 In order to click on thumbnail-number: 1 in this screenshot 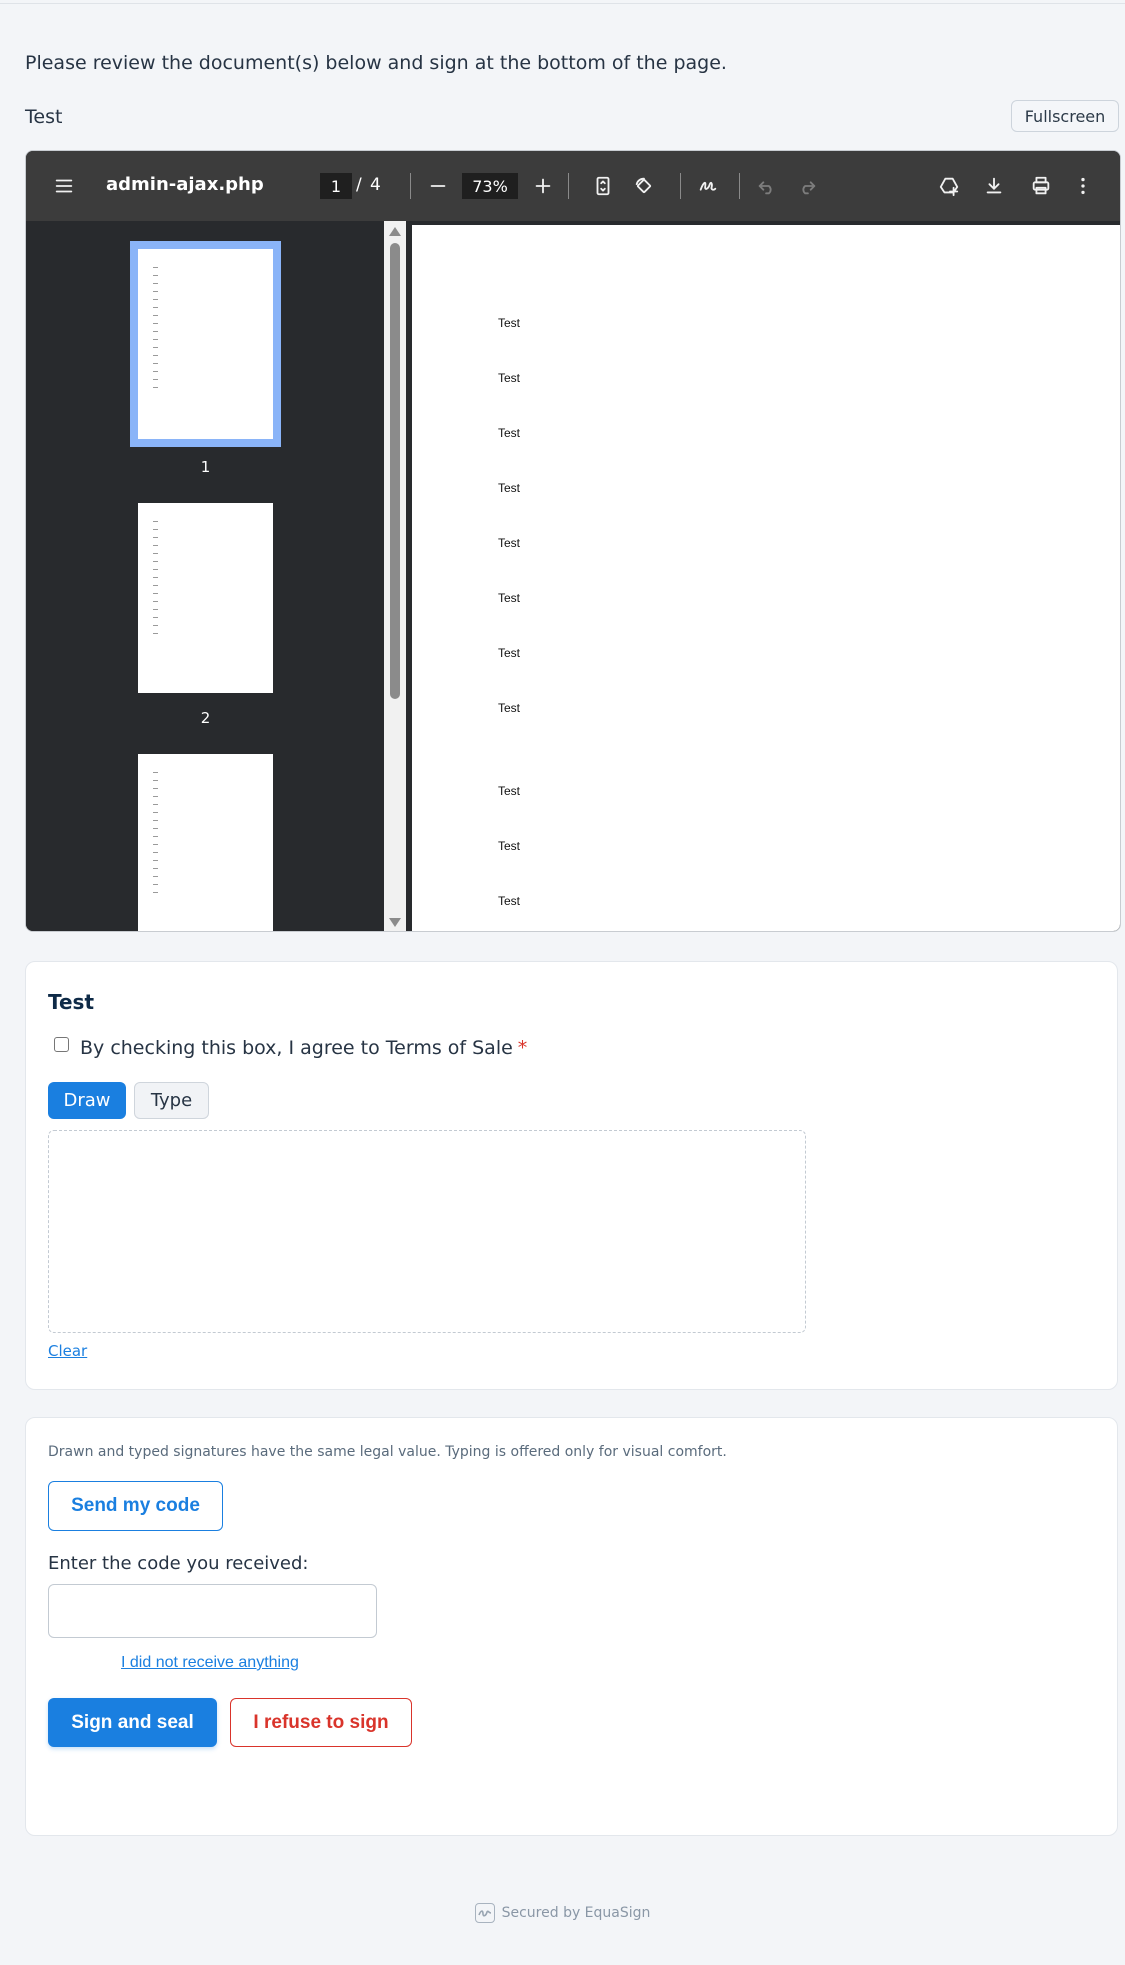, I will do `click(205, 467)`.